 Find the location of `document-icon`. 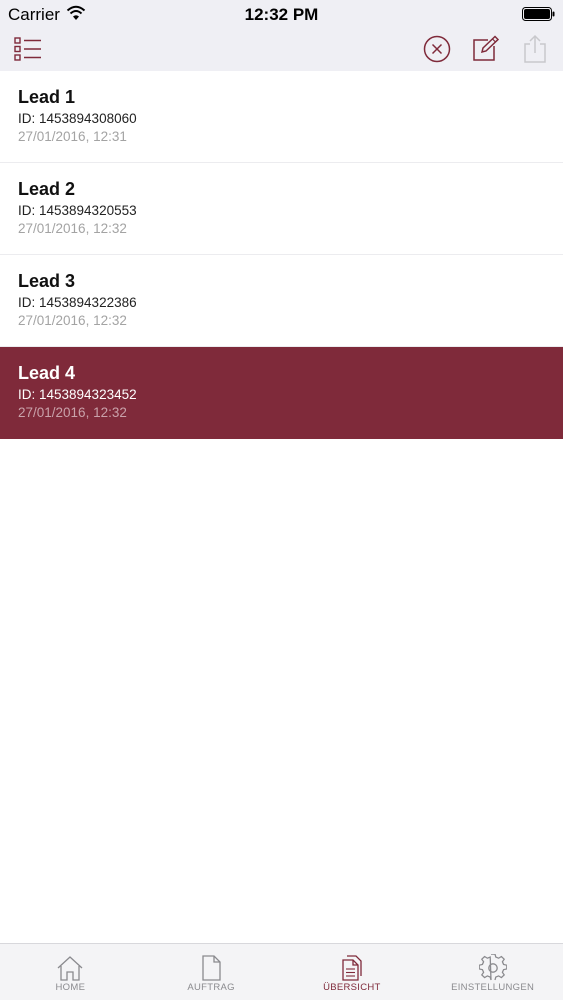

document-icon is located at coordinates (211, 968).